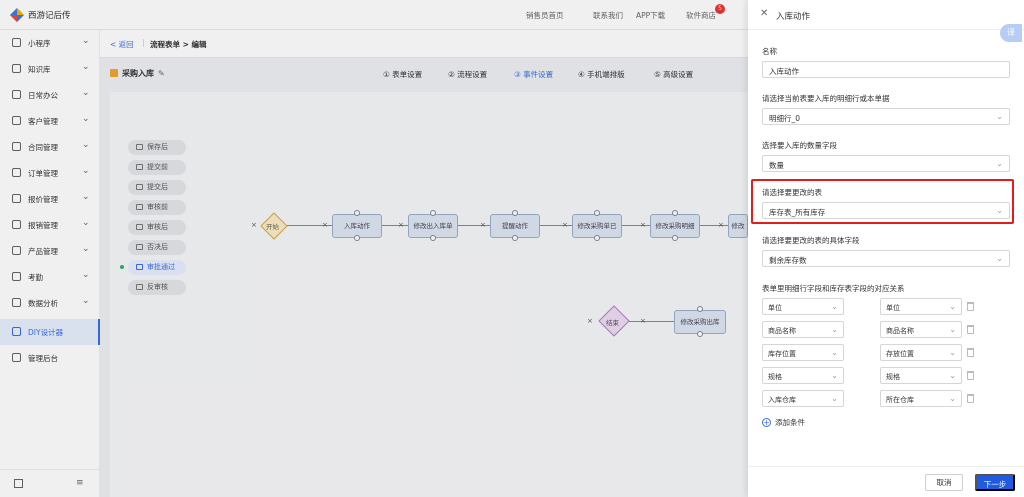 The height and width of the screenshot is (497, 1024). I want to click on map-target-value: 所在仓库, so click(900, 400).